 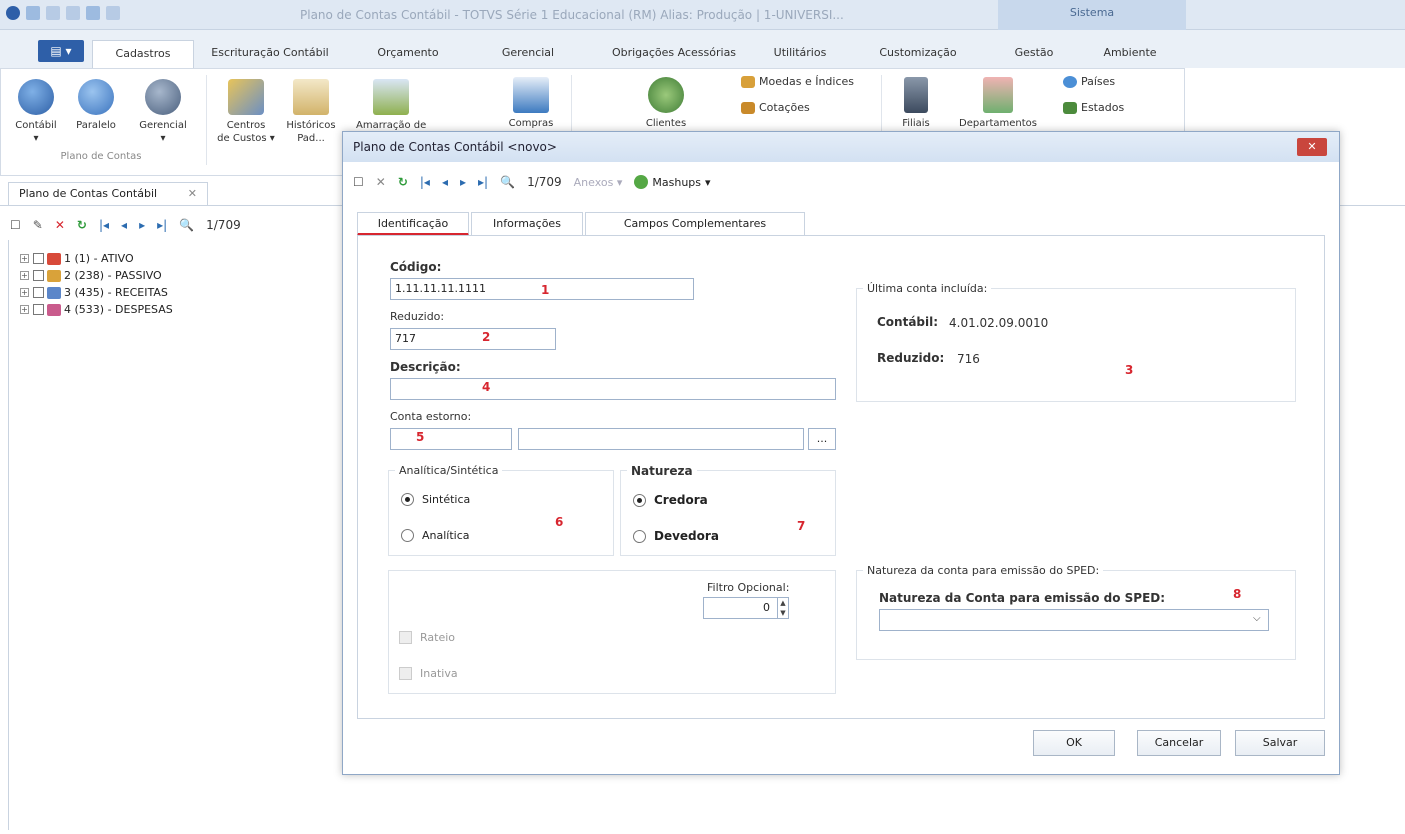 What do you see at coordinates (1074, 743) in the screenshot?
I see `ok-button: OK` at bounding box center [1074, 743].